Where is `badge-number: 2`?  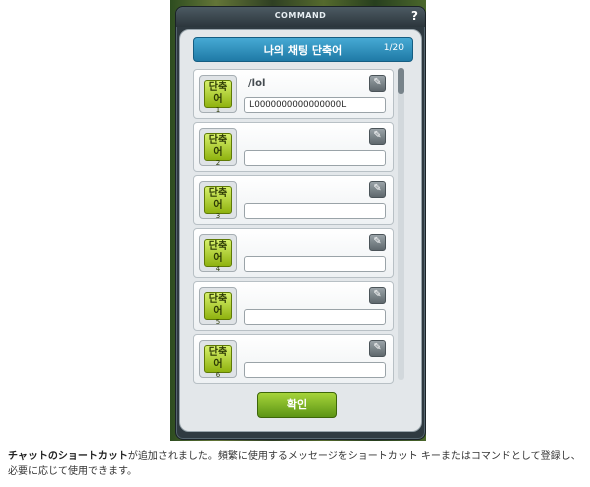 badge-number: 2 is located at coordinates (218, 163).